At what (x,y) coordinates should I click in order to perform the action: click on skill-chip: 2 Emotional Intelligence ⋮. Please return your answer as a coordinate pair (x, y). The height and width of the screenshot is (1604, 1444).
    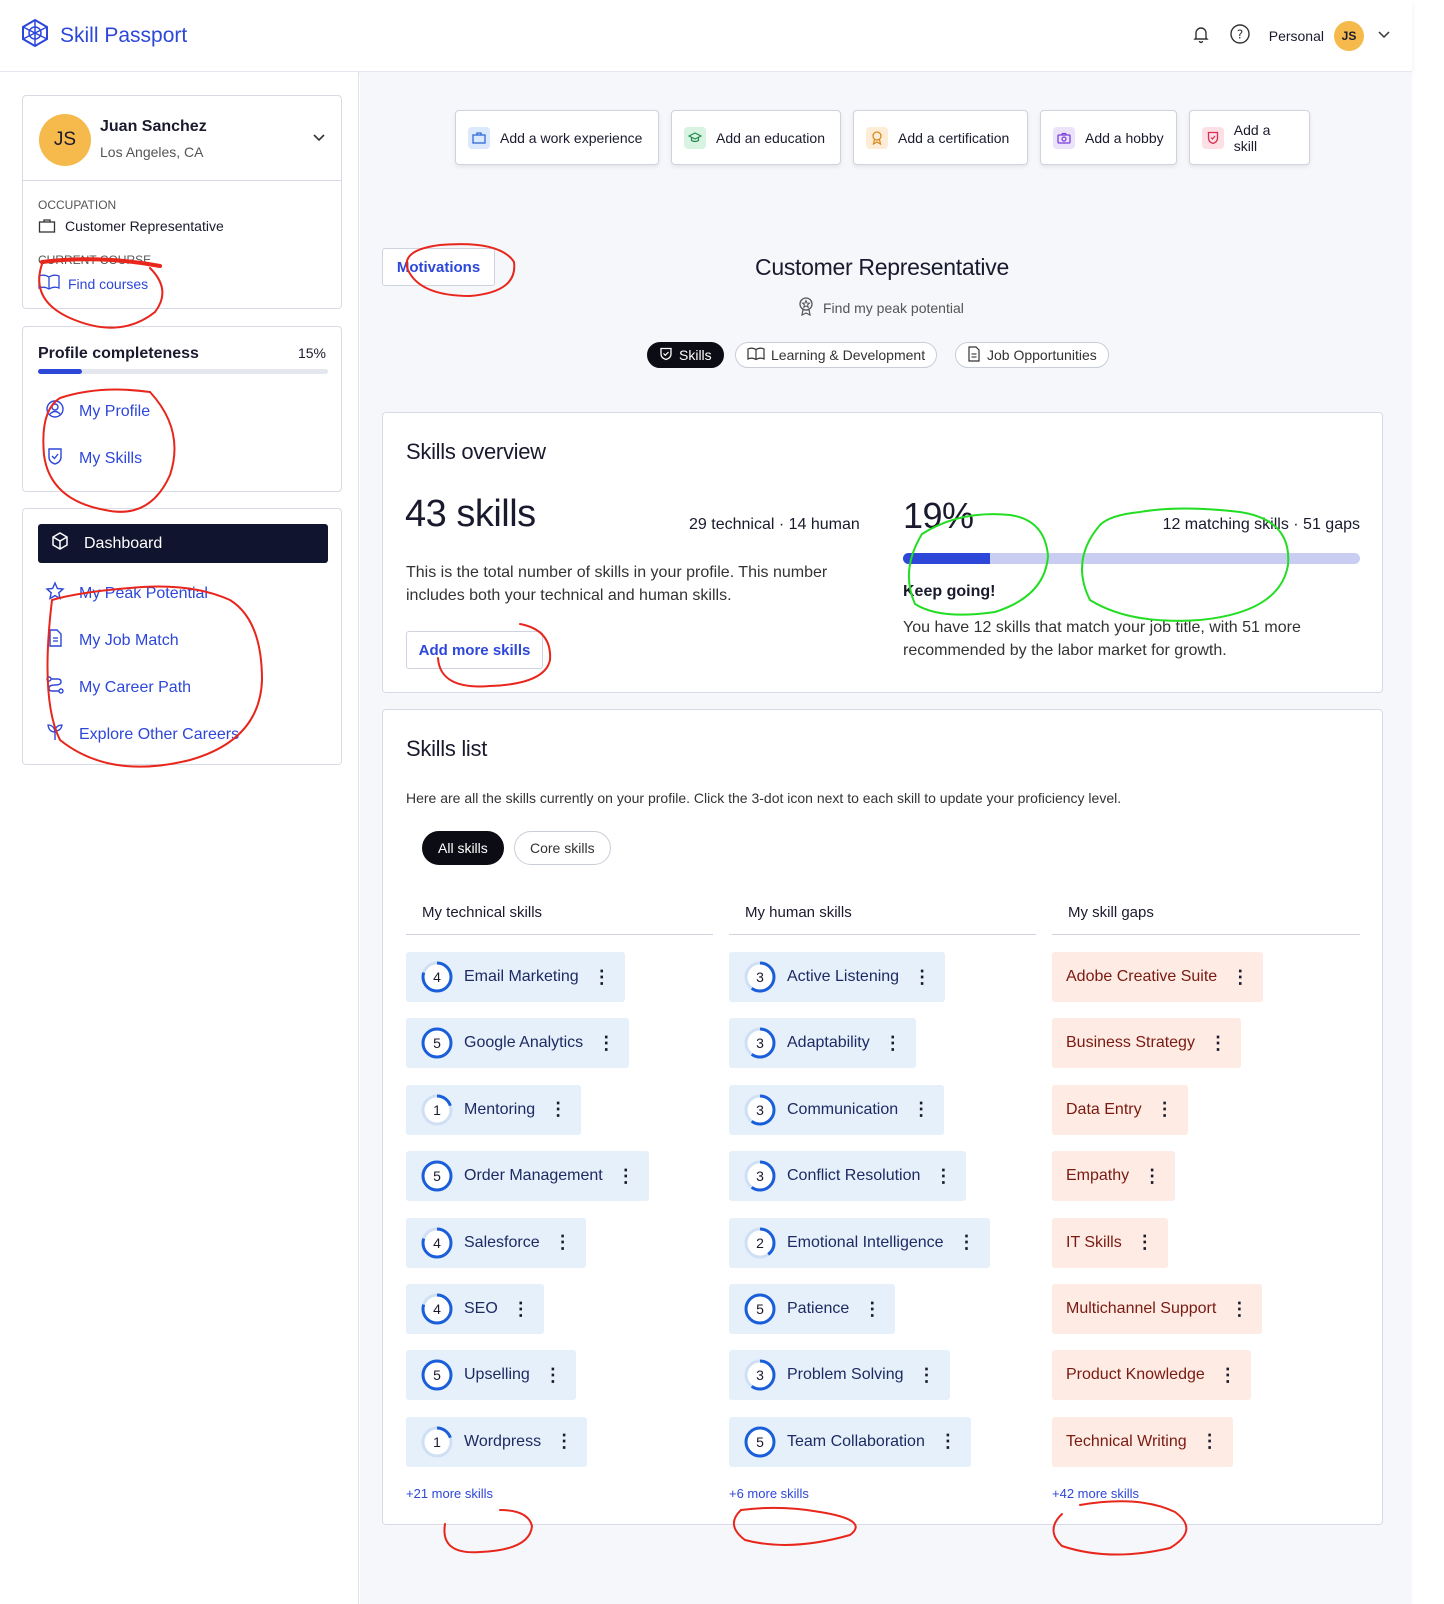
    Looking at the image, I should click on (859, 1242).